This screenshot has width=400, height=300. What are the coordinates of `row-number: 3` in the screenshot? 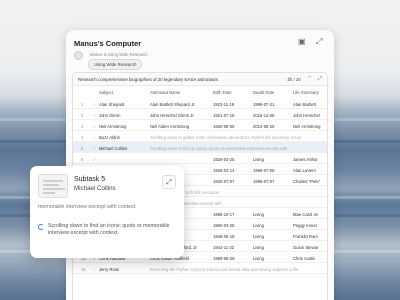 It's located at (82, 126).